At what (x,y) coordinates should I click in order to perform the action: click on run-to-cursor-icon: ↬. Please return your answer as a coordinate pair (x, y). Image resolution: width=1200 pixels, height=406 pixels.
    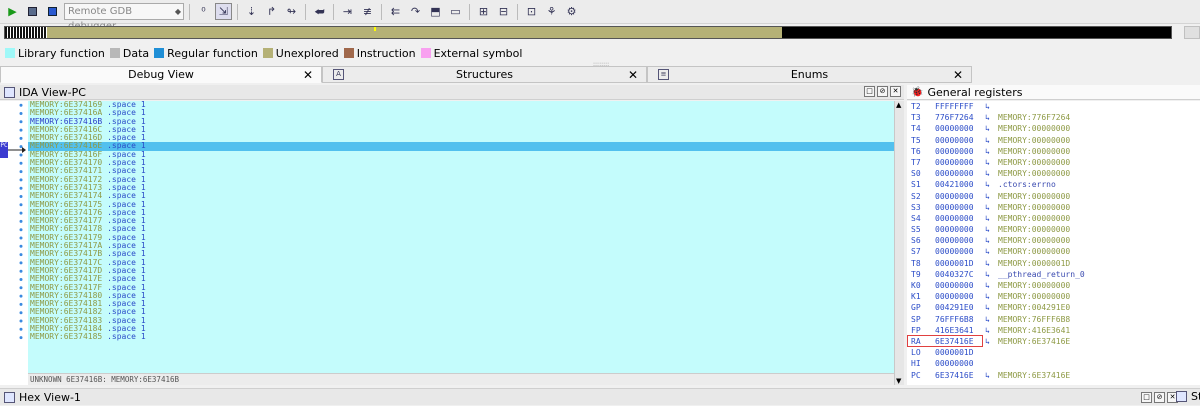
    Looking at the image, I should click on (291, 11).